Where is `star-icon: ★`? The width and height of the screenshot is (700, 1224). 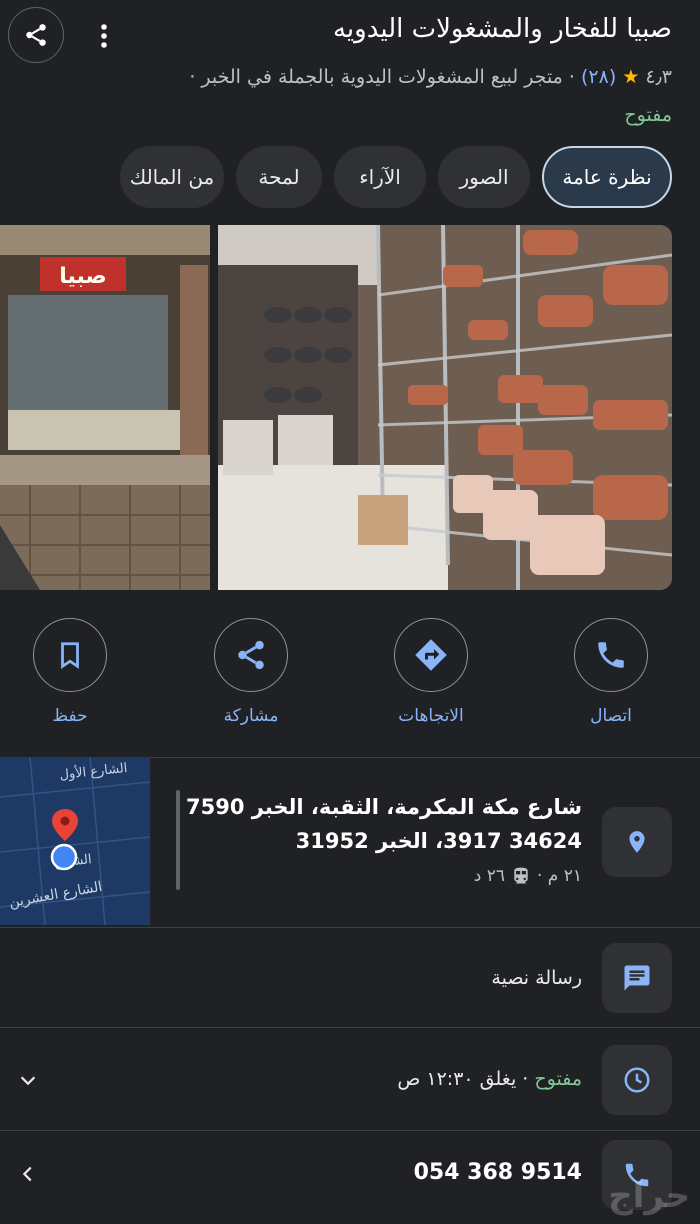 star-icon: ★ is located at coordinates (631, 77).